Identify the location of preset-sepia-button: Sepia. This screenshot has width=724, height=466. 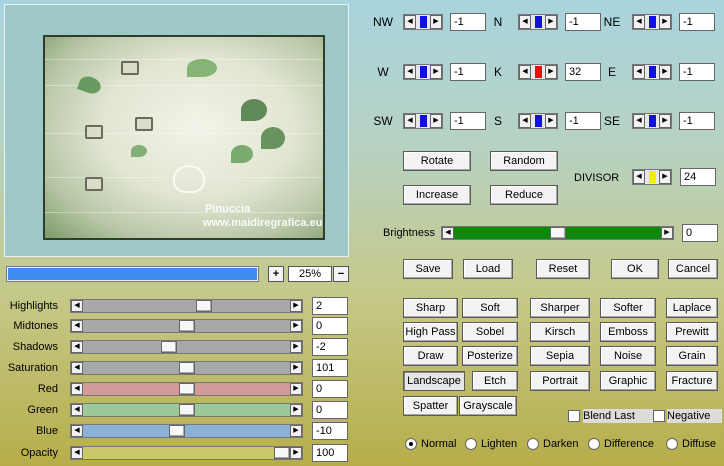
(560, 356).